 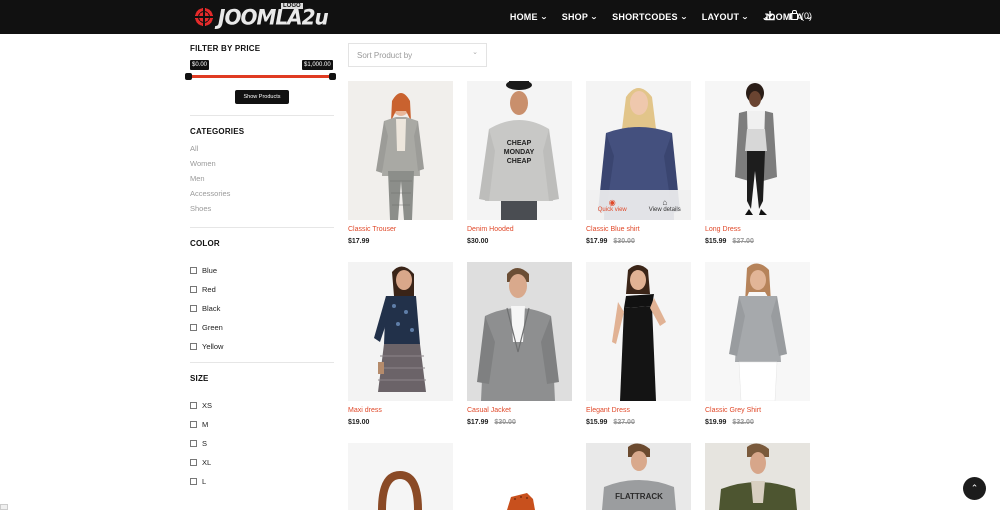 I want to click on nav-shop: SHOP ⌄, so click(x=580, y=17).